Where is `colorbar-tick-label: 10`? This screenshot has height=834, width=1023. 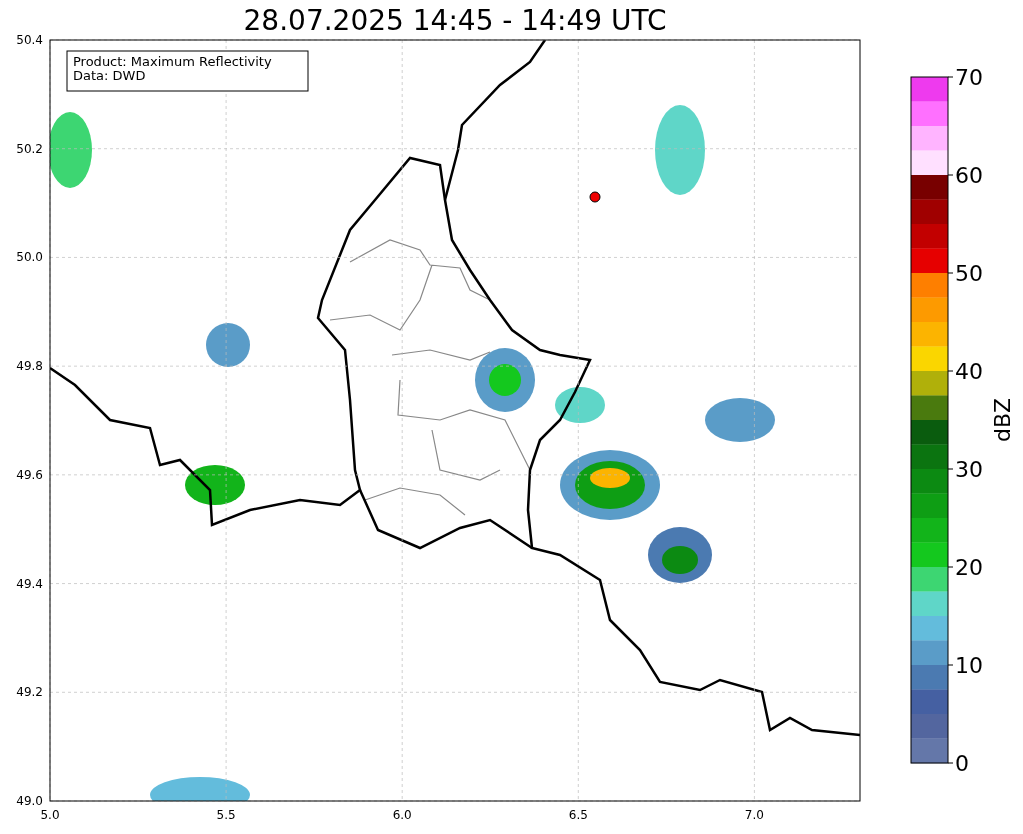
colorbar-tick-label: 10 is located at coordinates (969, 665).